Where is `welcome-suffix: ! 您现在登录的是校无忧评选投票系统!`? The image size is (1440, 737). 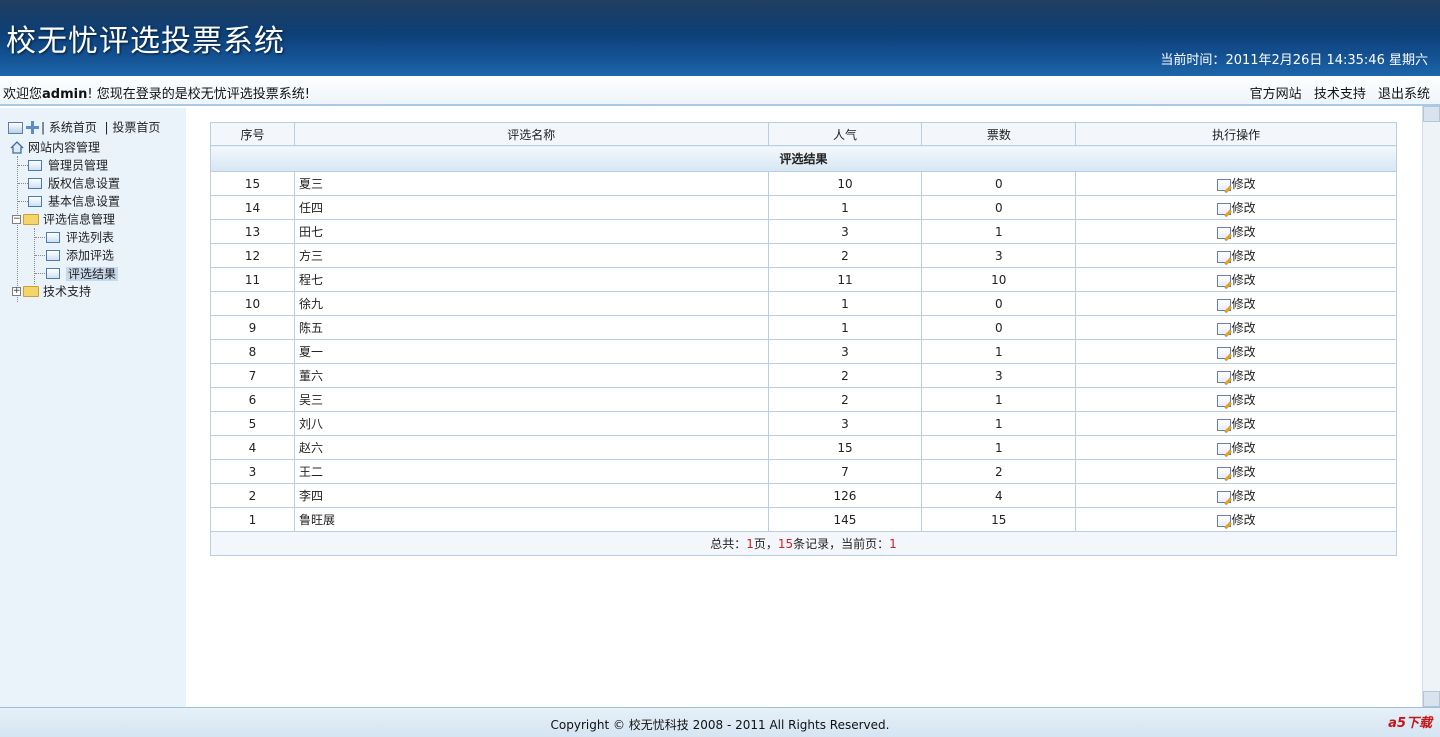 welcome-suffix: ! 您现在登录的是校无忧评选投票系统! is located at coordinates (198, 94).